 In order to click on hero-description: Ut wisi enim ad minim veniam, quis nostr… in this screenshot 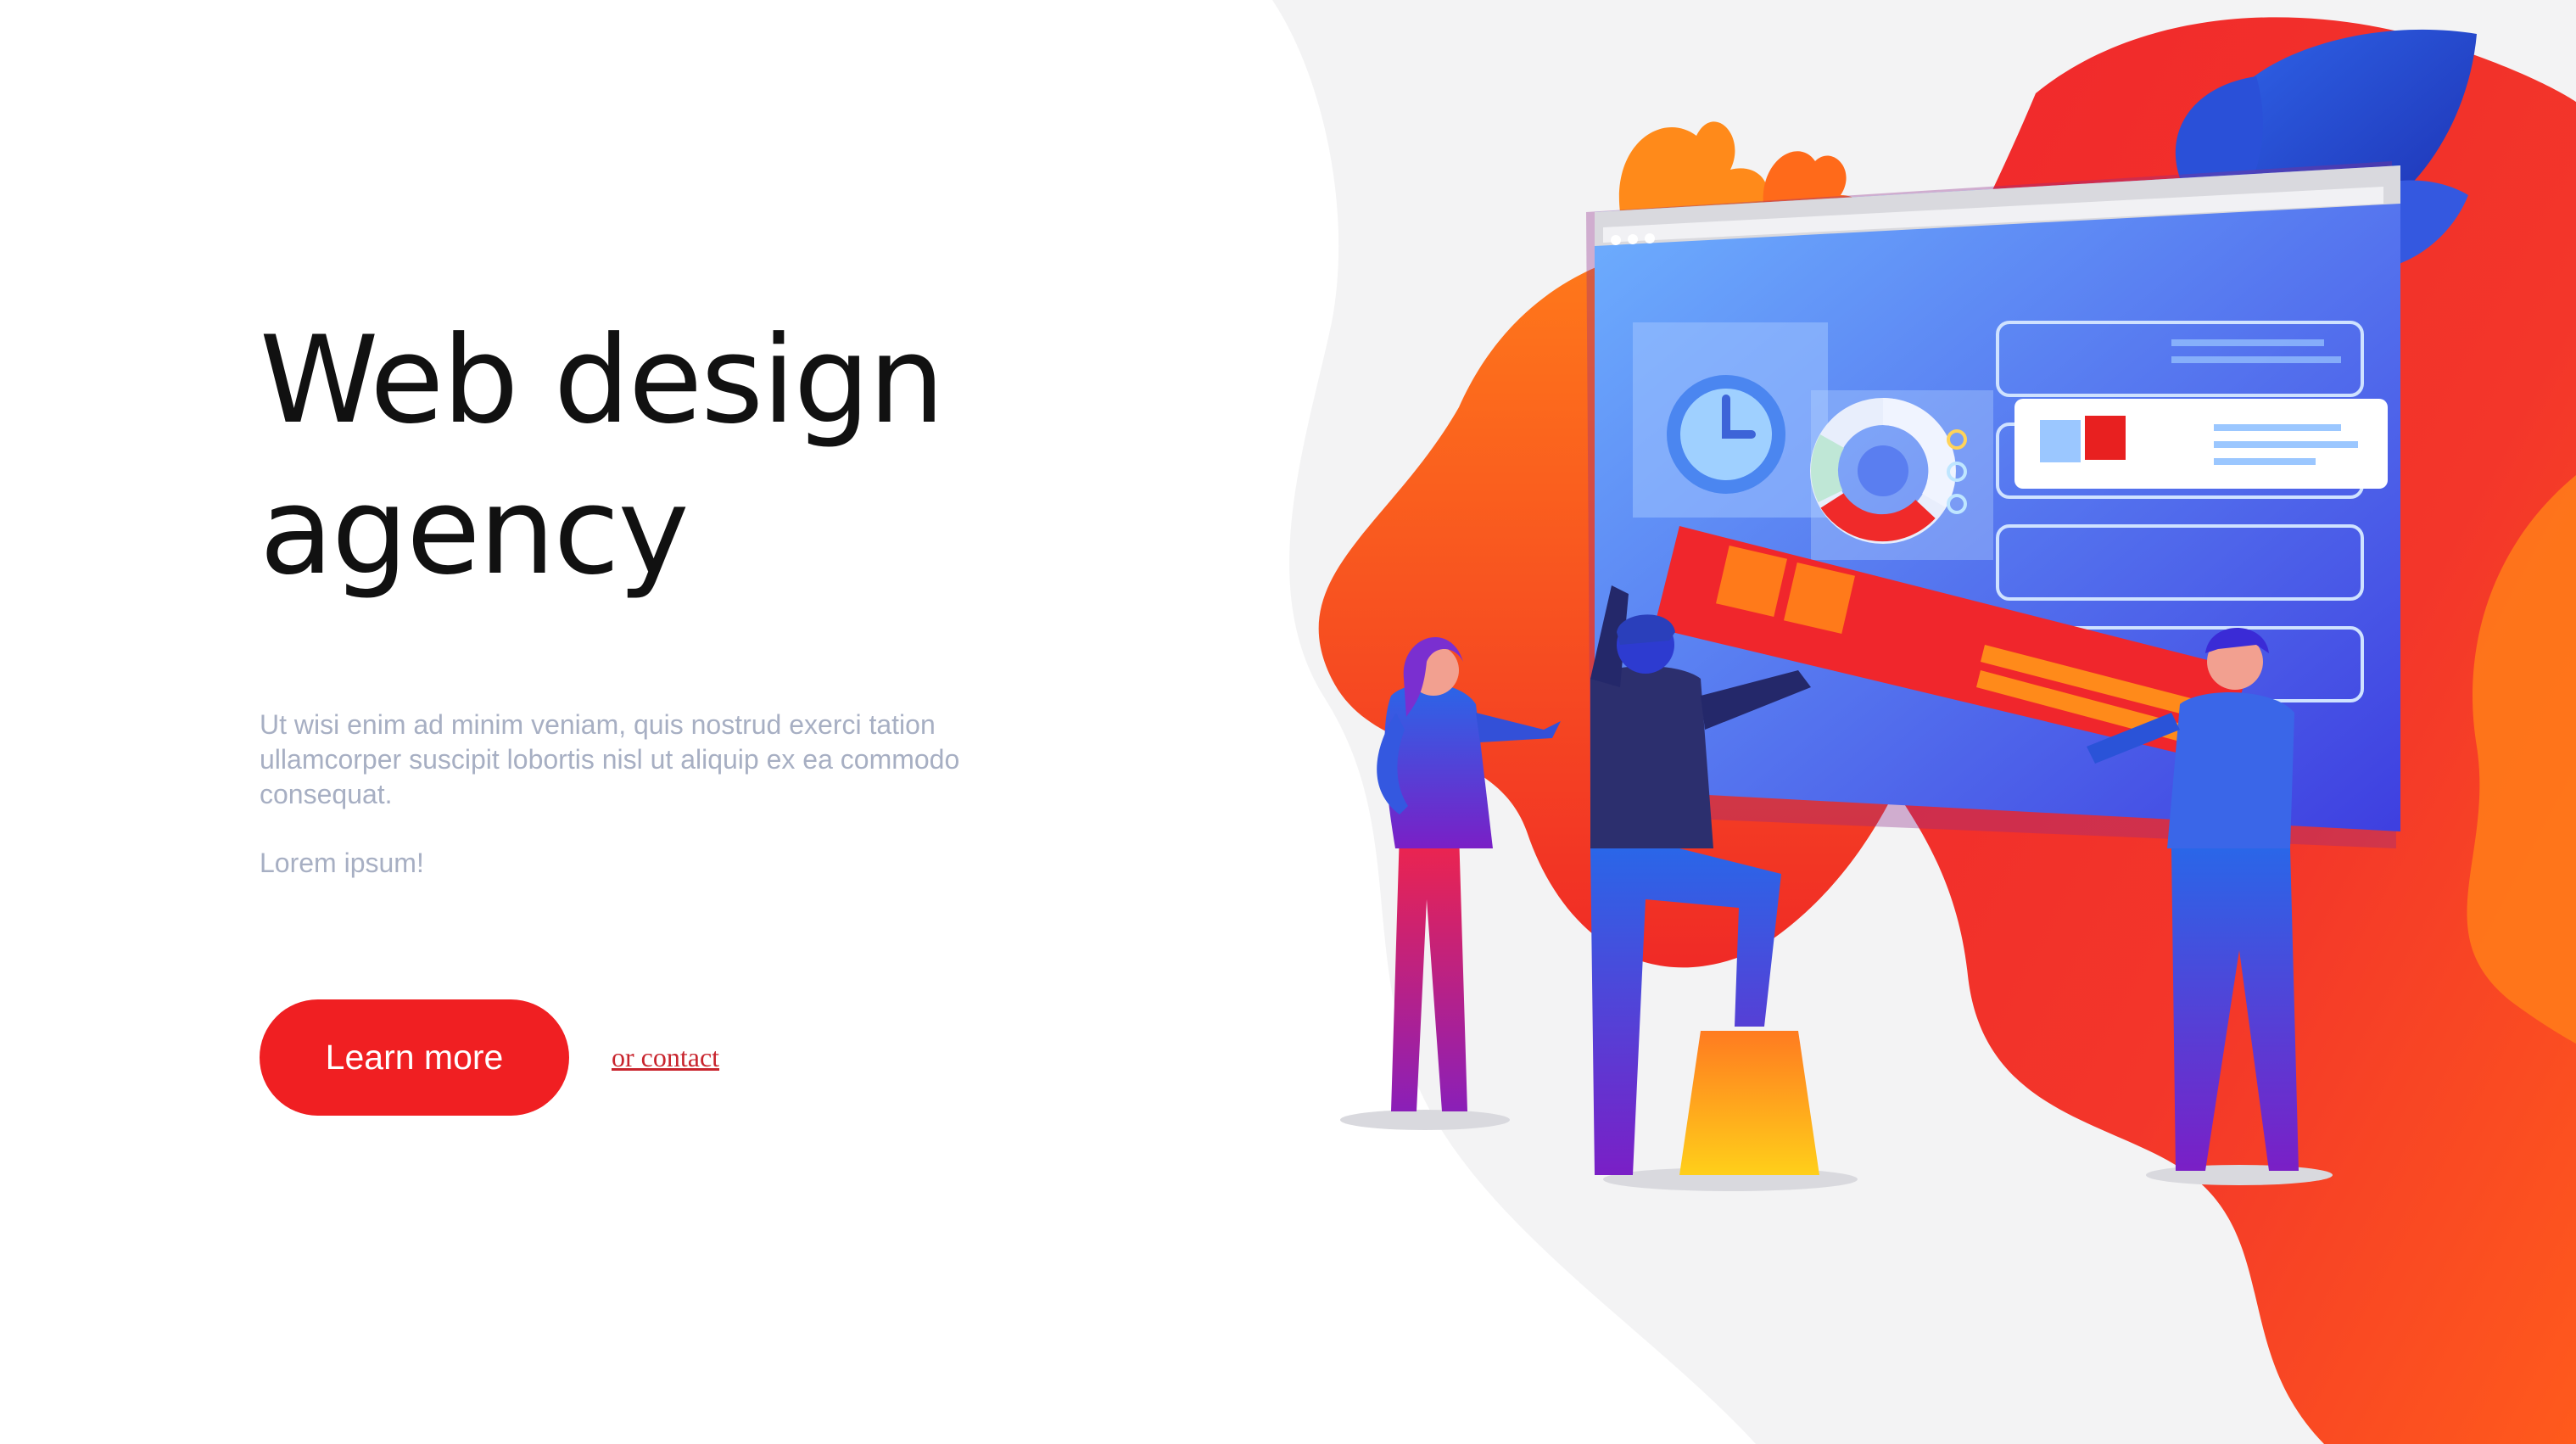, I will do `click(628, 794)`.